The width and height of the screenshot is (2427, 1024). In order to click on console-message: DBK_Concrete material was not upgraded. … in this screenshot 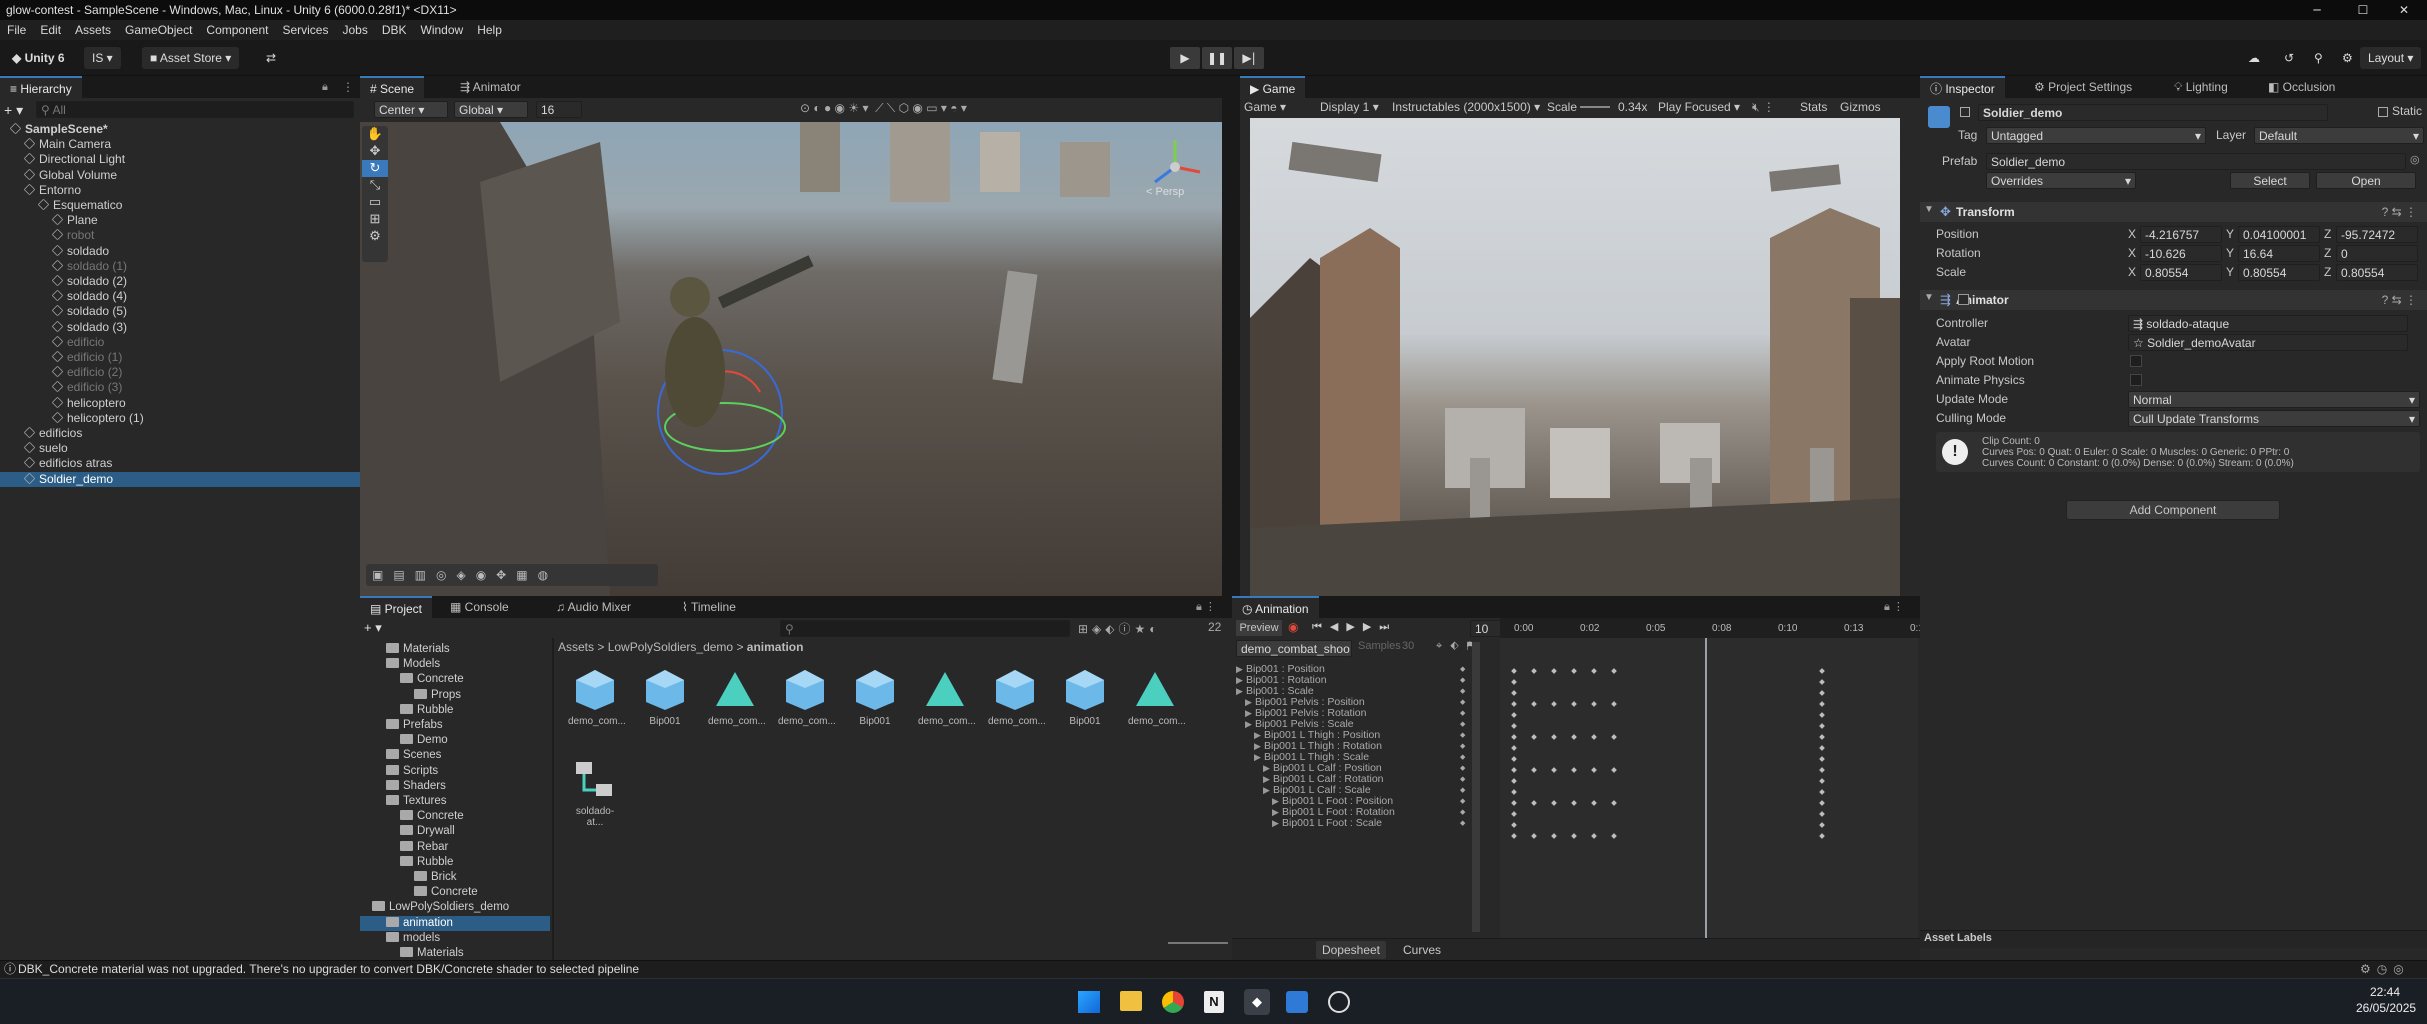, I will do `click(328, 969)`.